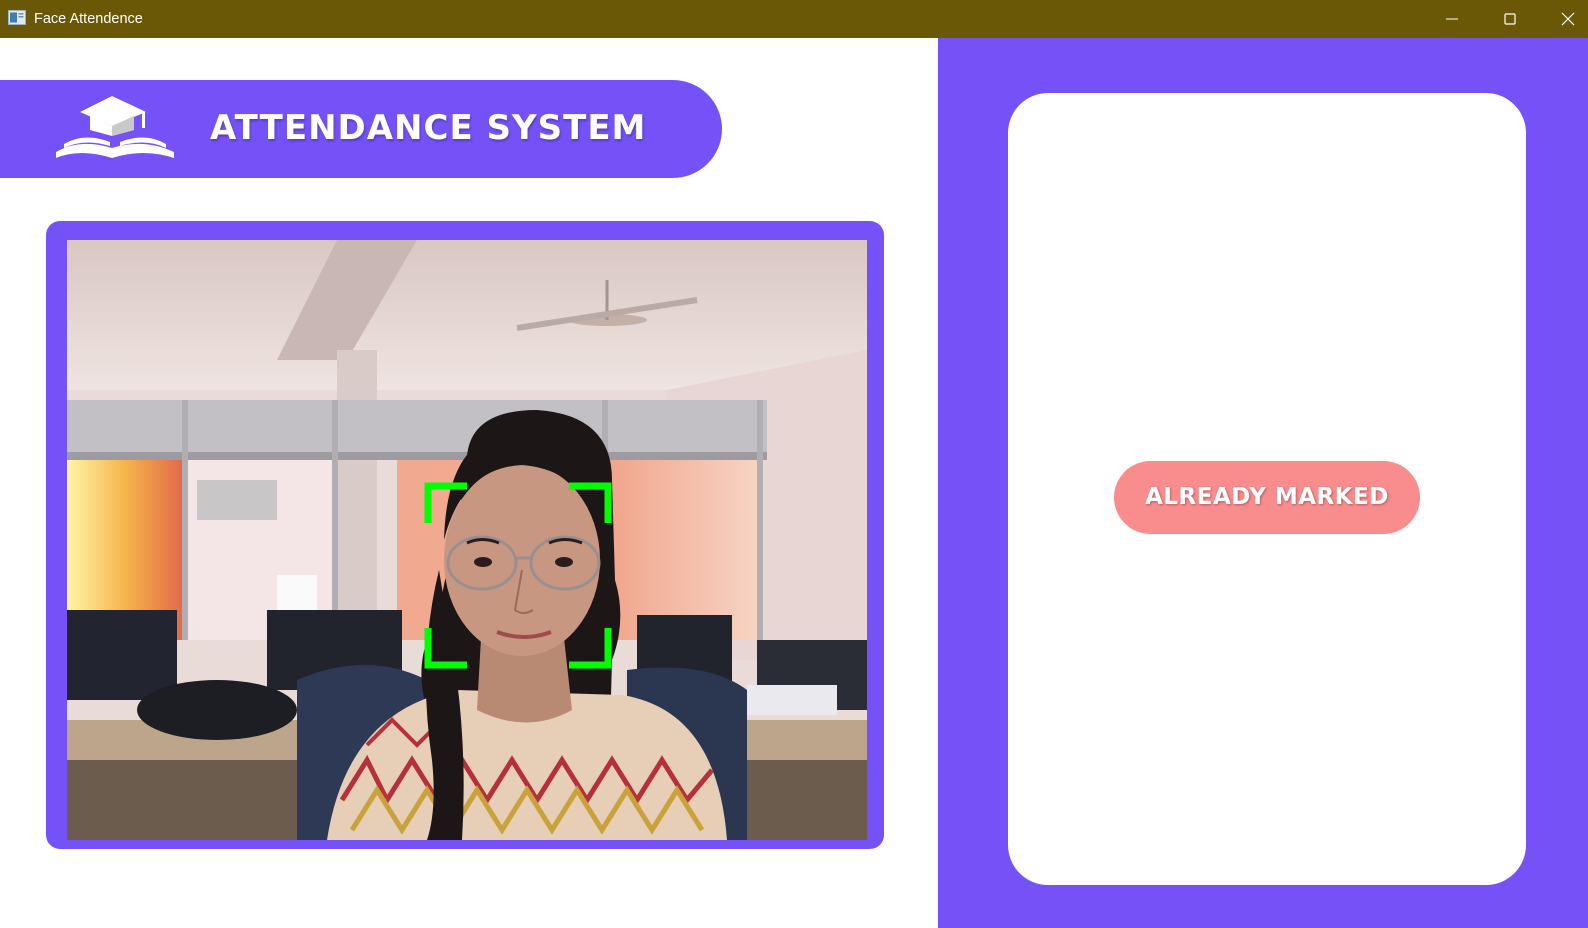 This screenshot has height=928, width=1588. I want to click on graduation-cap-book-icon, so click(115, 130).